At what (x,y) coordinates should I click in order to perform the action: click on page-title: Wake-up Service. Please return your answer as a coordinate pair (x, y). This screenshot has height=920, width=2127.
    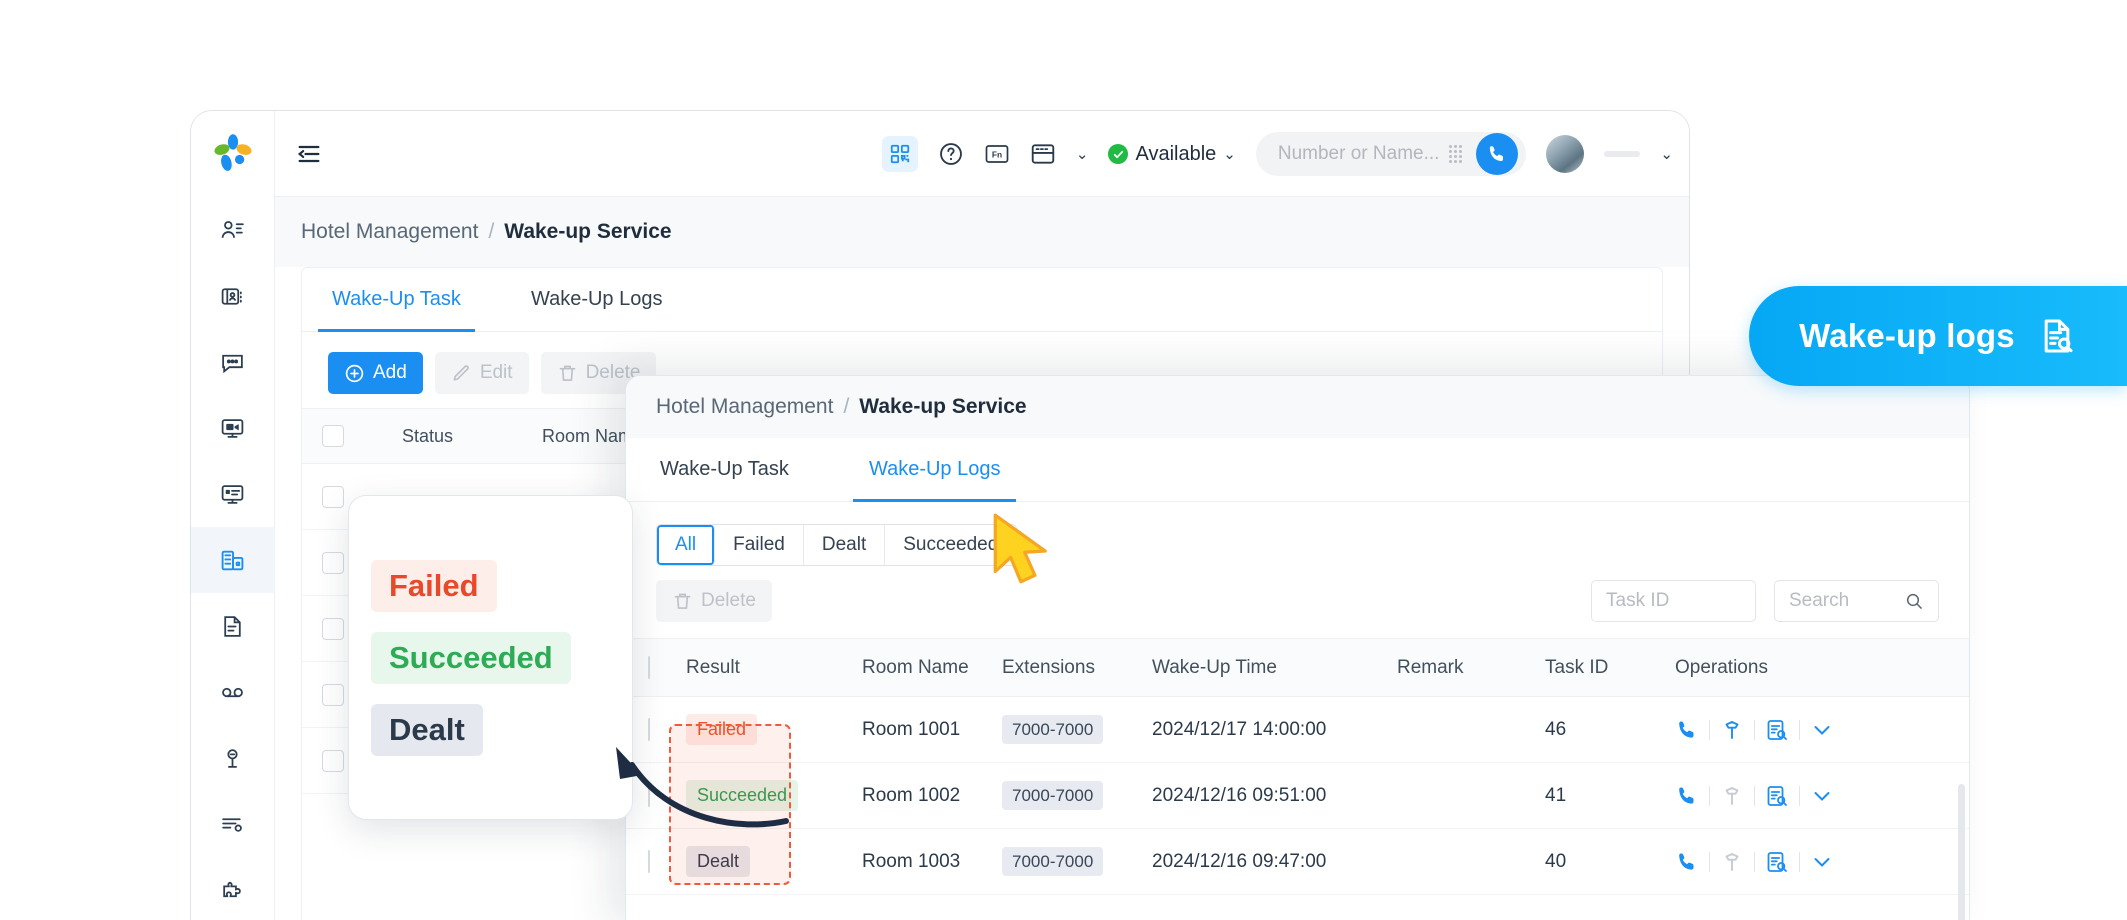
    Looking at the image, I should click on (588, 231).